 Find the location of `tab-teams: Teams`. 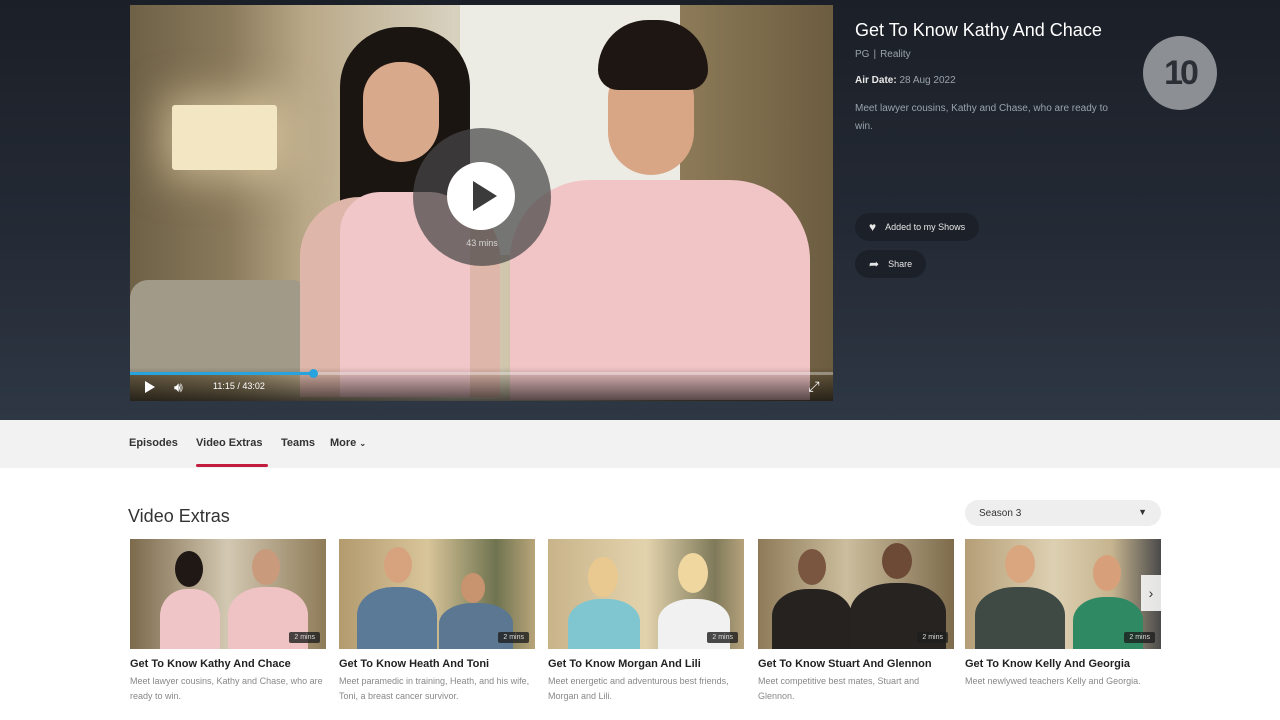

tab-teams: Teams is located at coordinates (298, 443).